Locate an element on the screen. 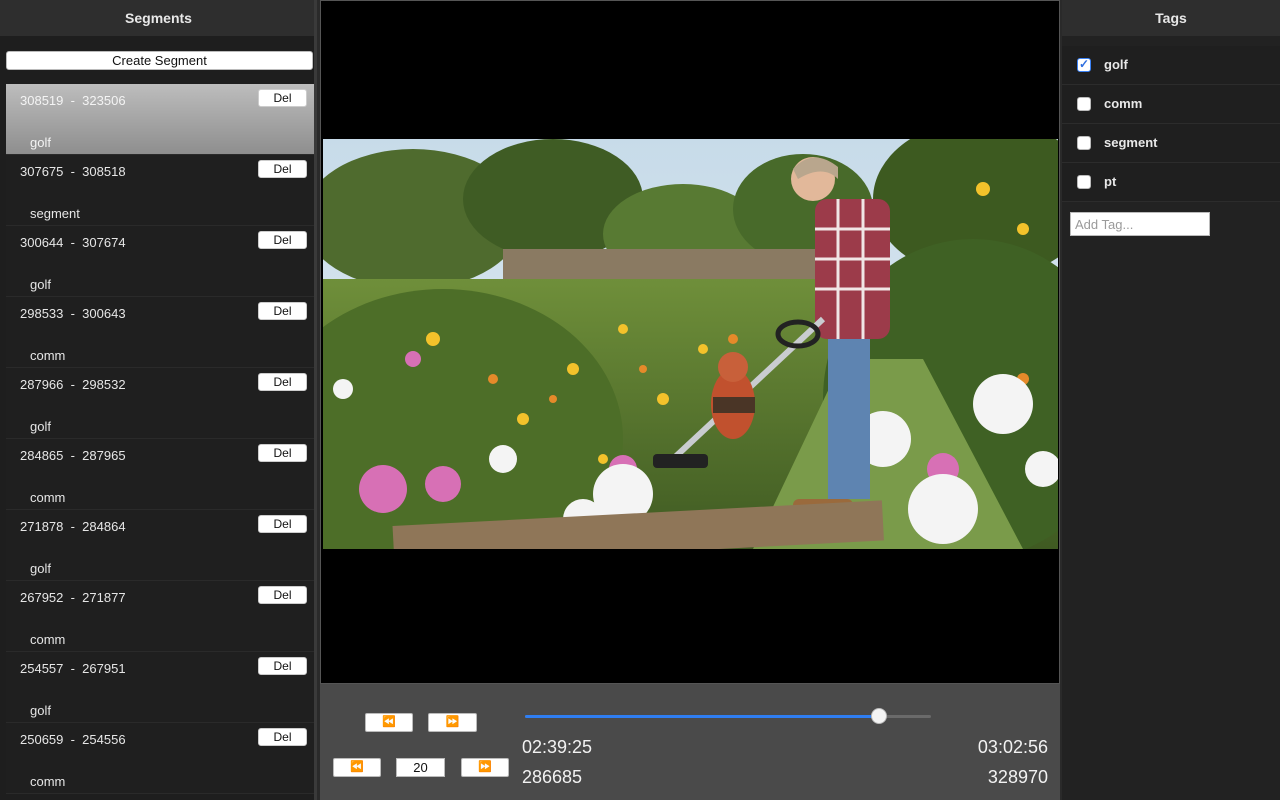  segment-range: 271878 - 284864 is located at coordinates (73, 526).